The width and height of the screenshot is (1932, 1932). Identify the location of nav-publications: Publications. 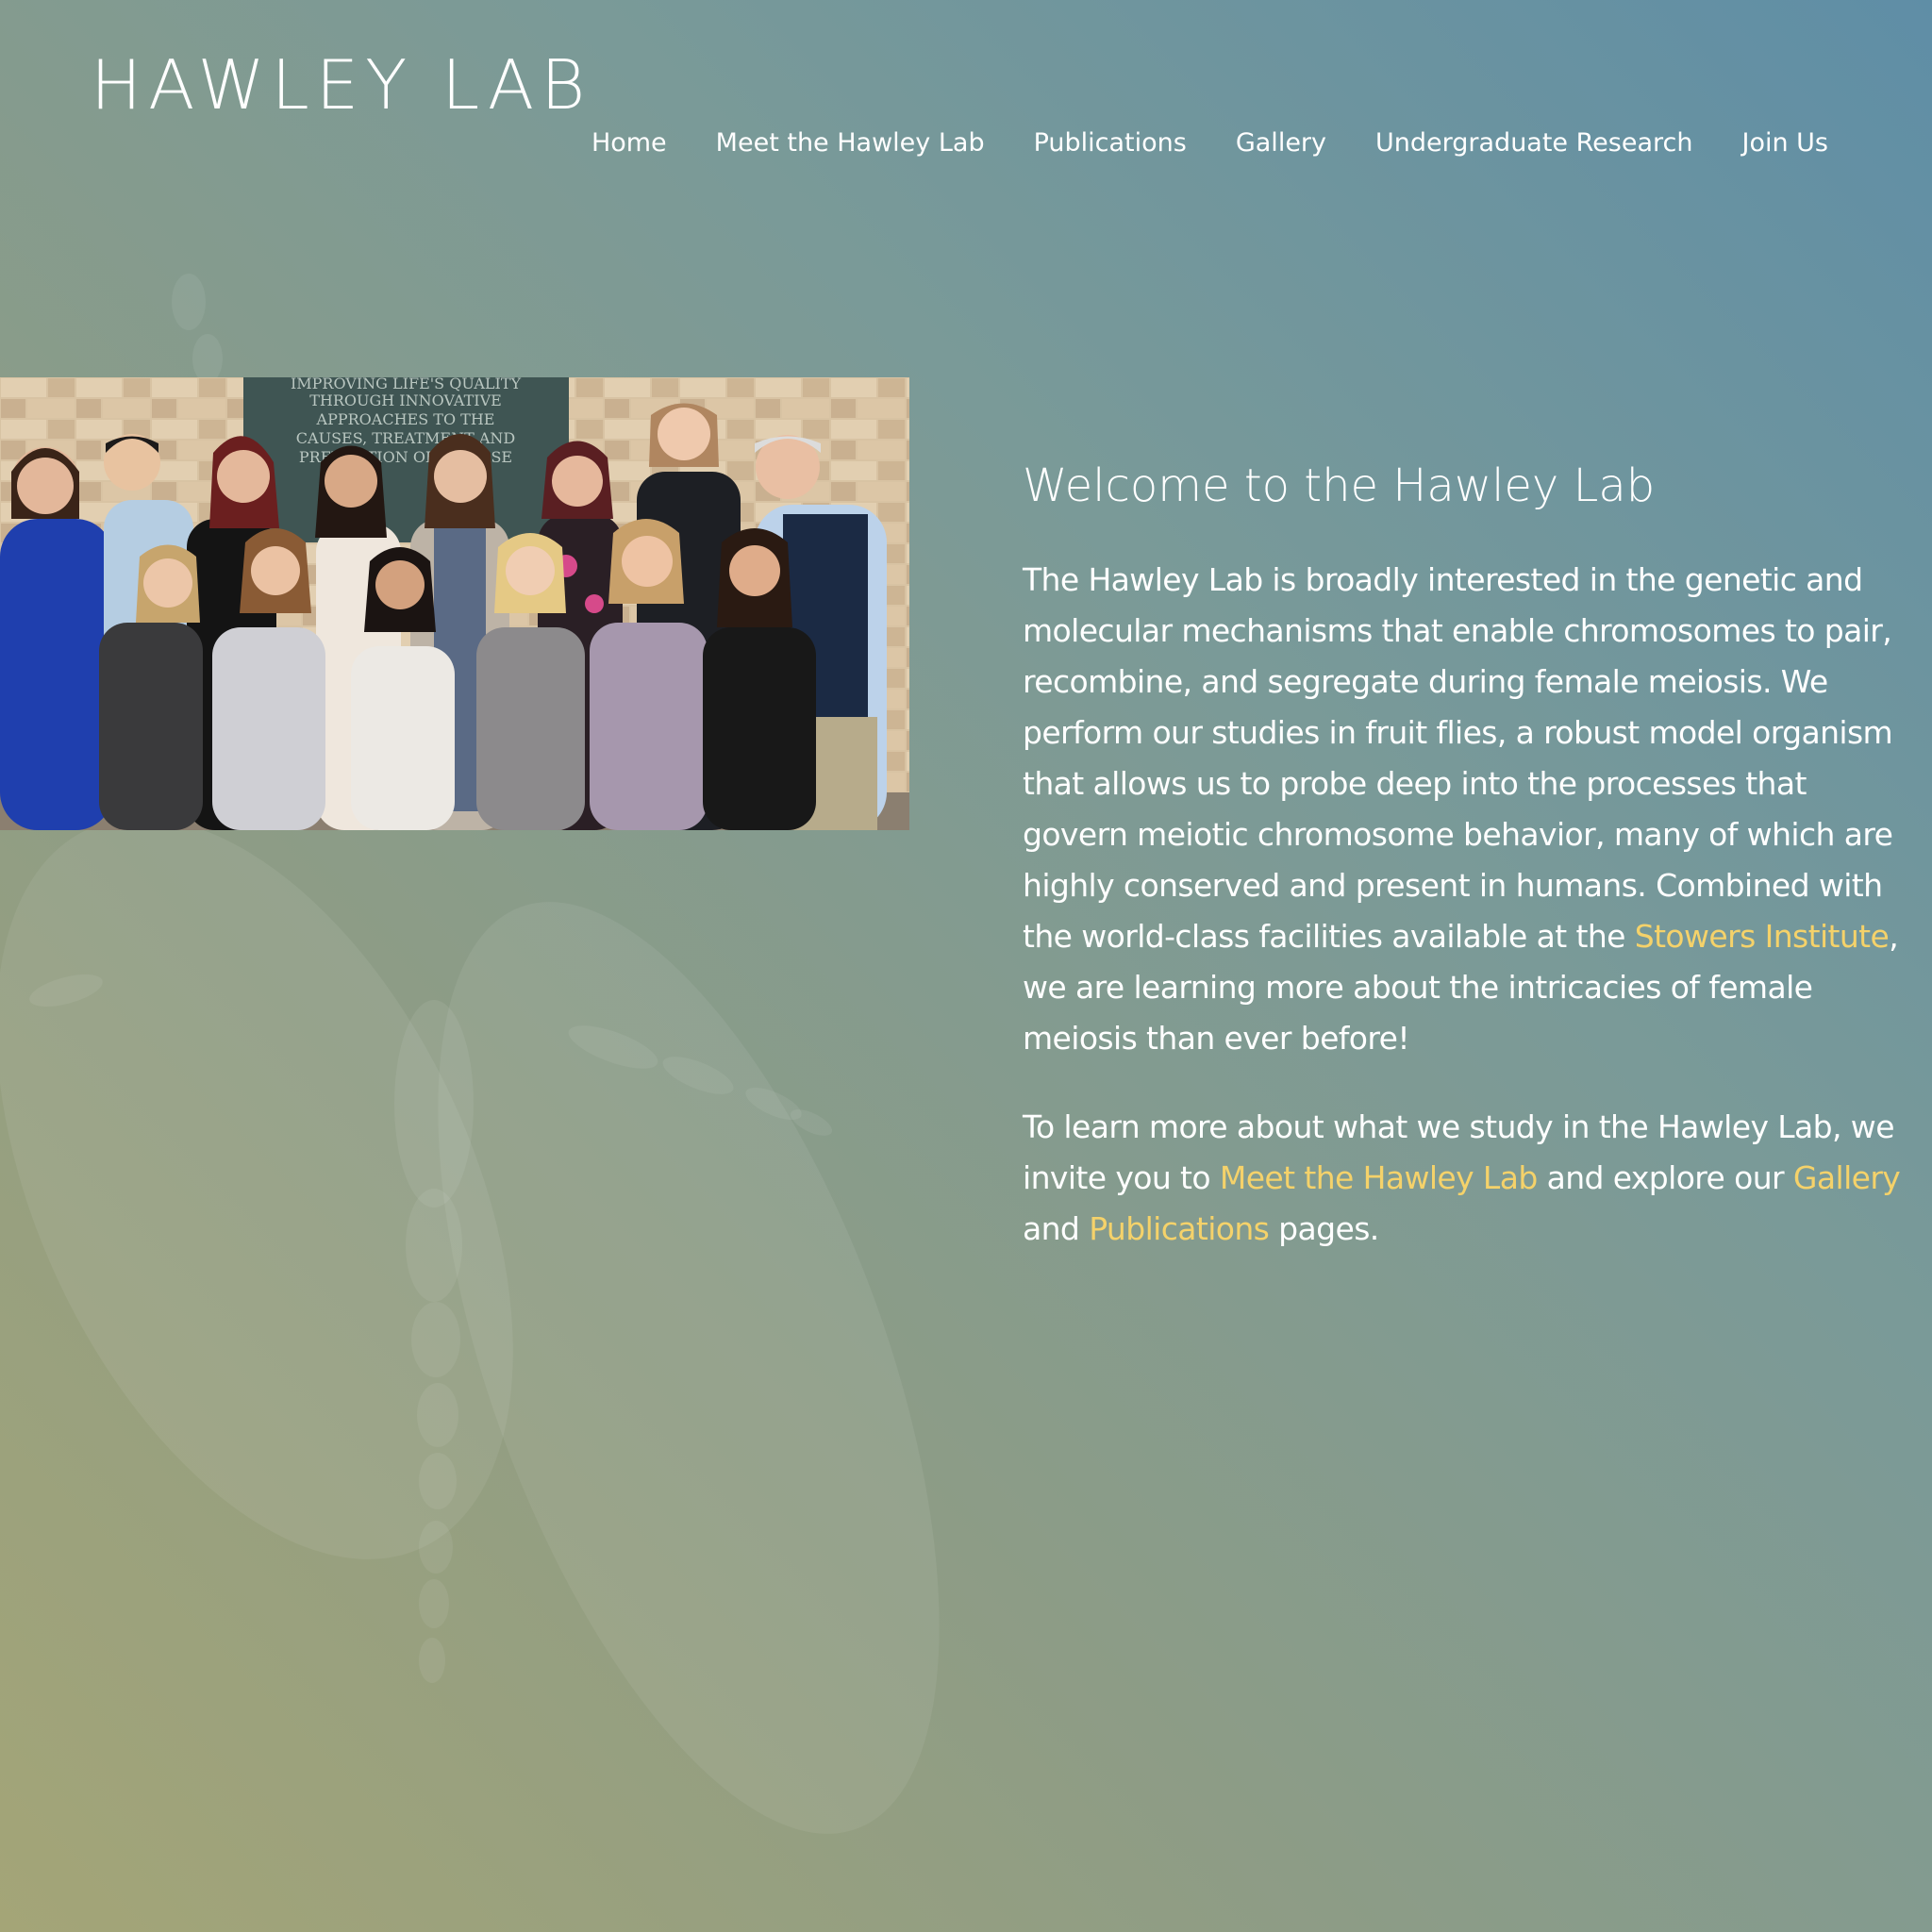
(1111, 144).